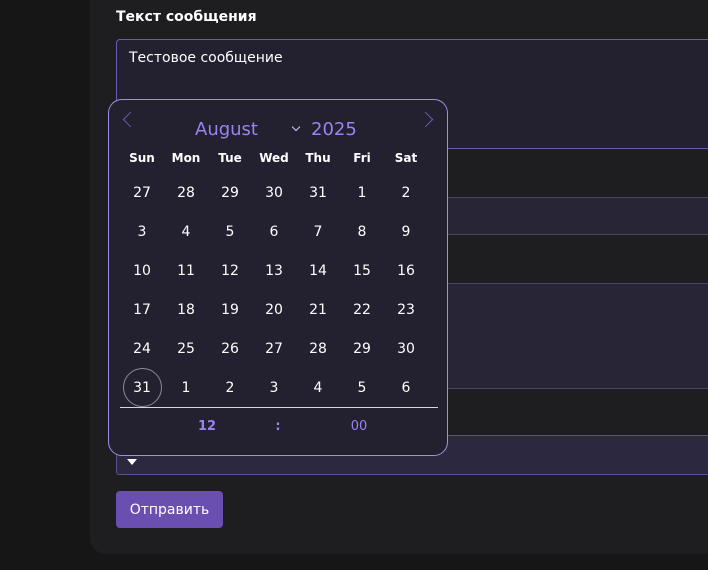 This screenshot has width=708, height=570. What do you see at coordinates (406, 231) in the screenshot?
I see `day-cell: 9` at bounding box center [406, 231].